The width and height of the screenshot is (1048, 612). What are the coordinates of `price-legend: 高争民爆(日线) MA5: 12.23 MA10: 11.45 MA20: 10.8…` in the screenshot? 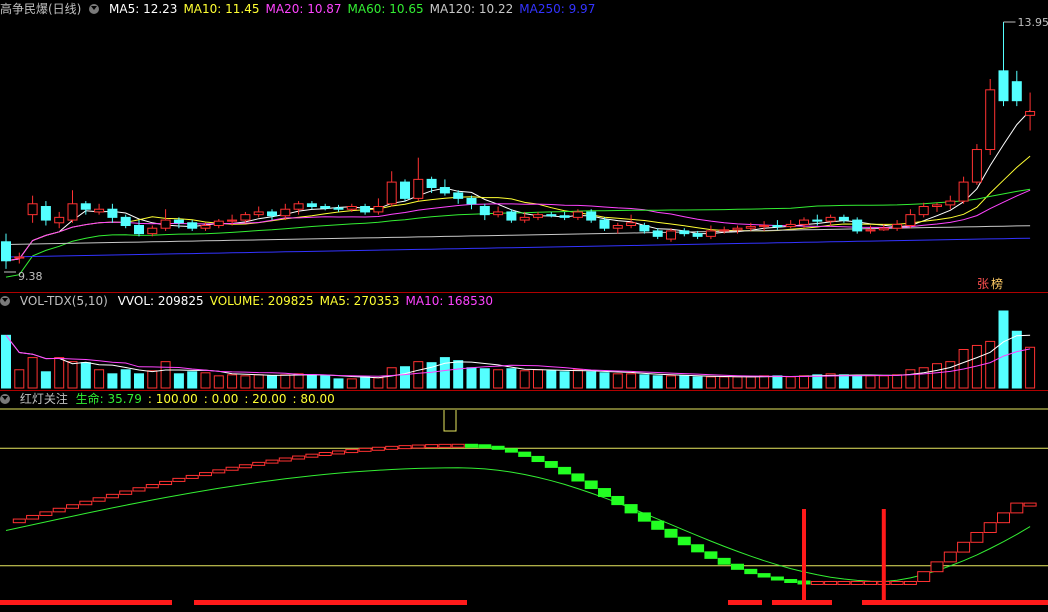 It's located at (303, 9).